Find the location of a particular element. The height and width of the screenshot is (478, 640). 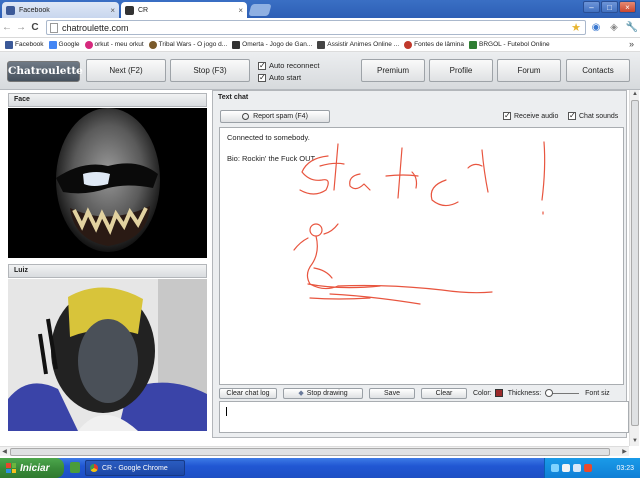

vertical-scrollbar: ▲ ▼ is located at coordinates (634, 268).